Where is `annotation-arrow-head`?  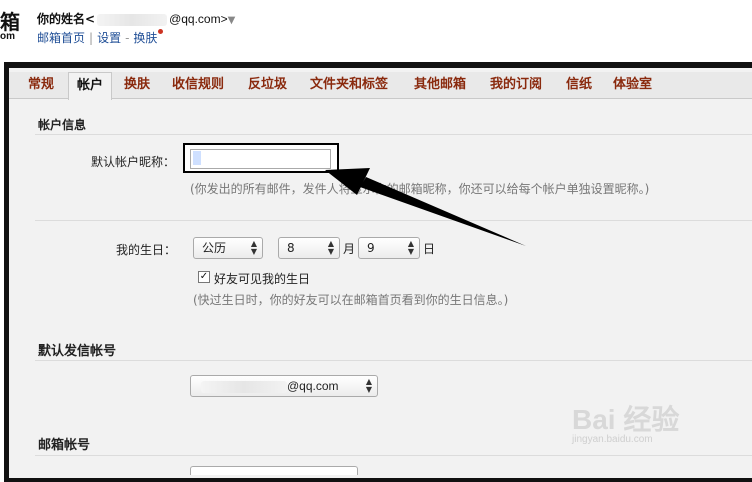 annotation-arrow-head is located at coordinates (347, 181).